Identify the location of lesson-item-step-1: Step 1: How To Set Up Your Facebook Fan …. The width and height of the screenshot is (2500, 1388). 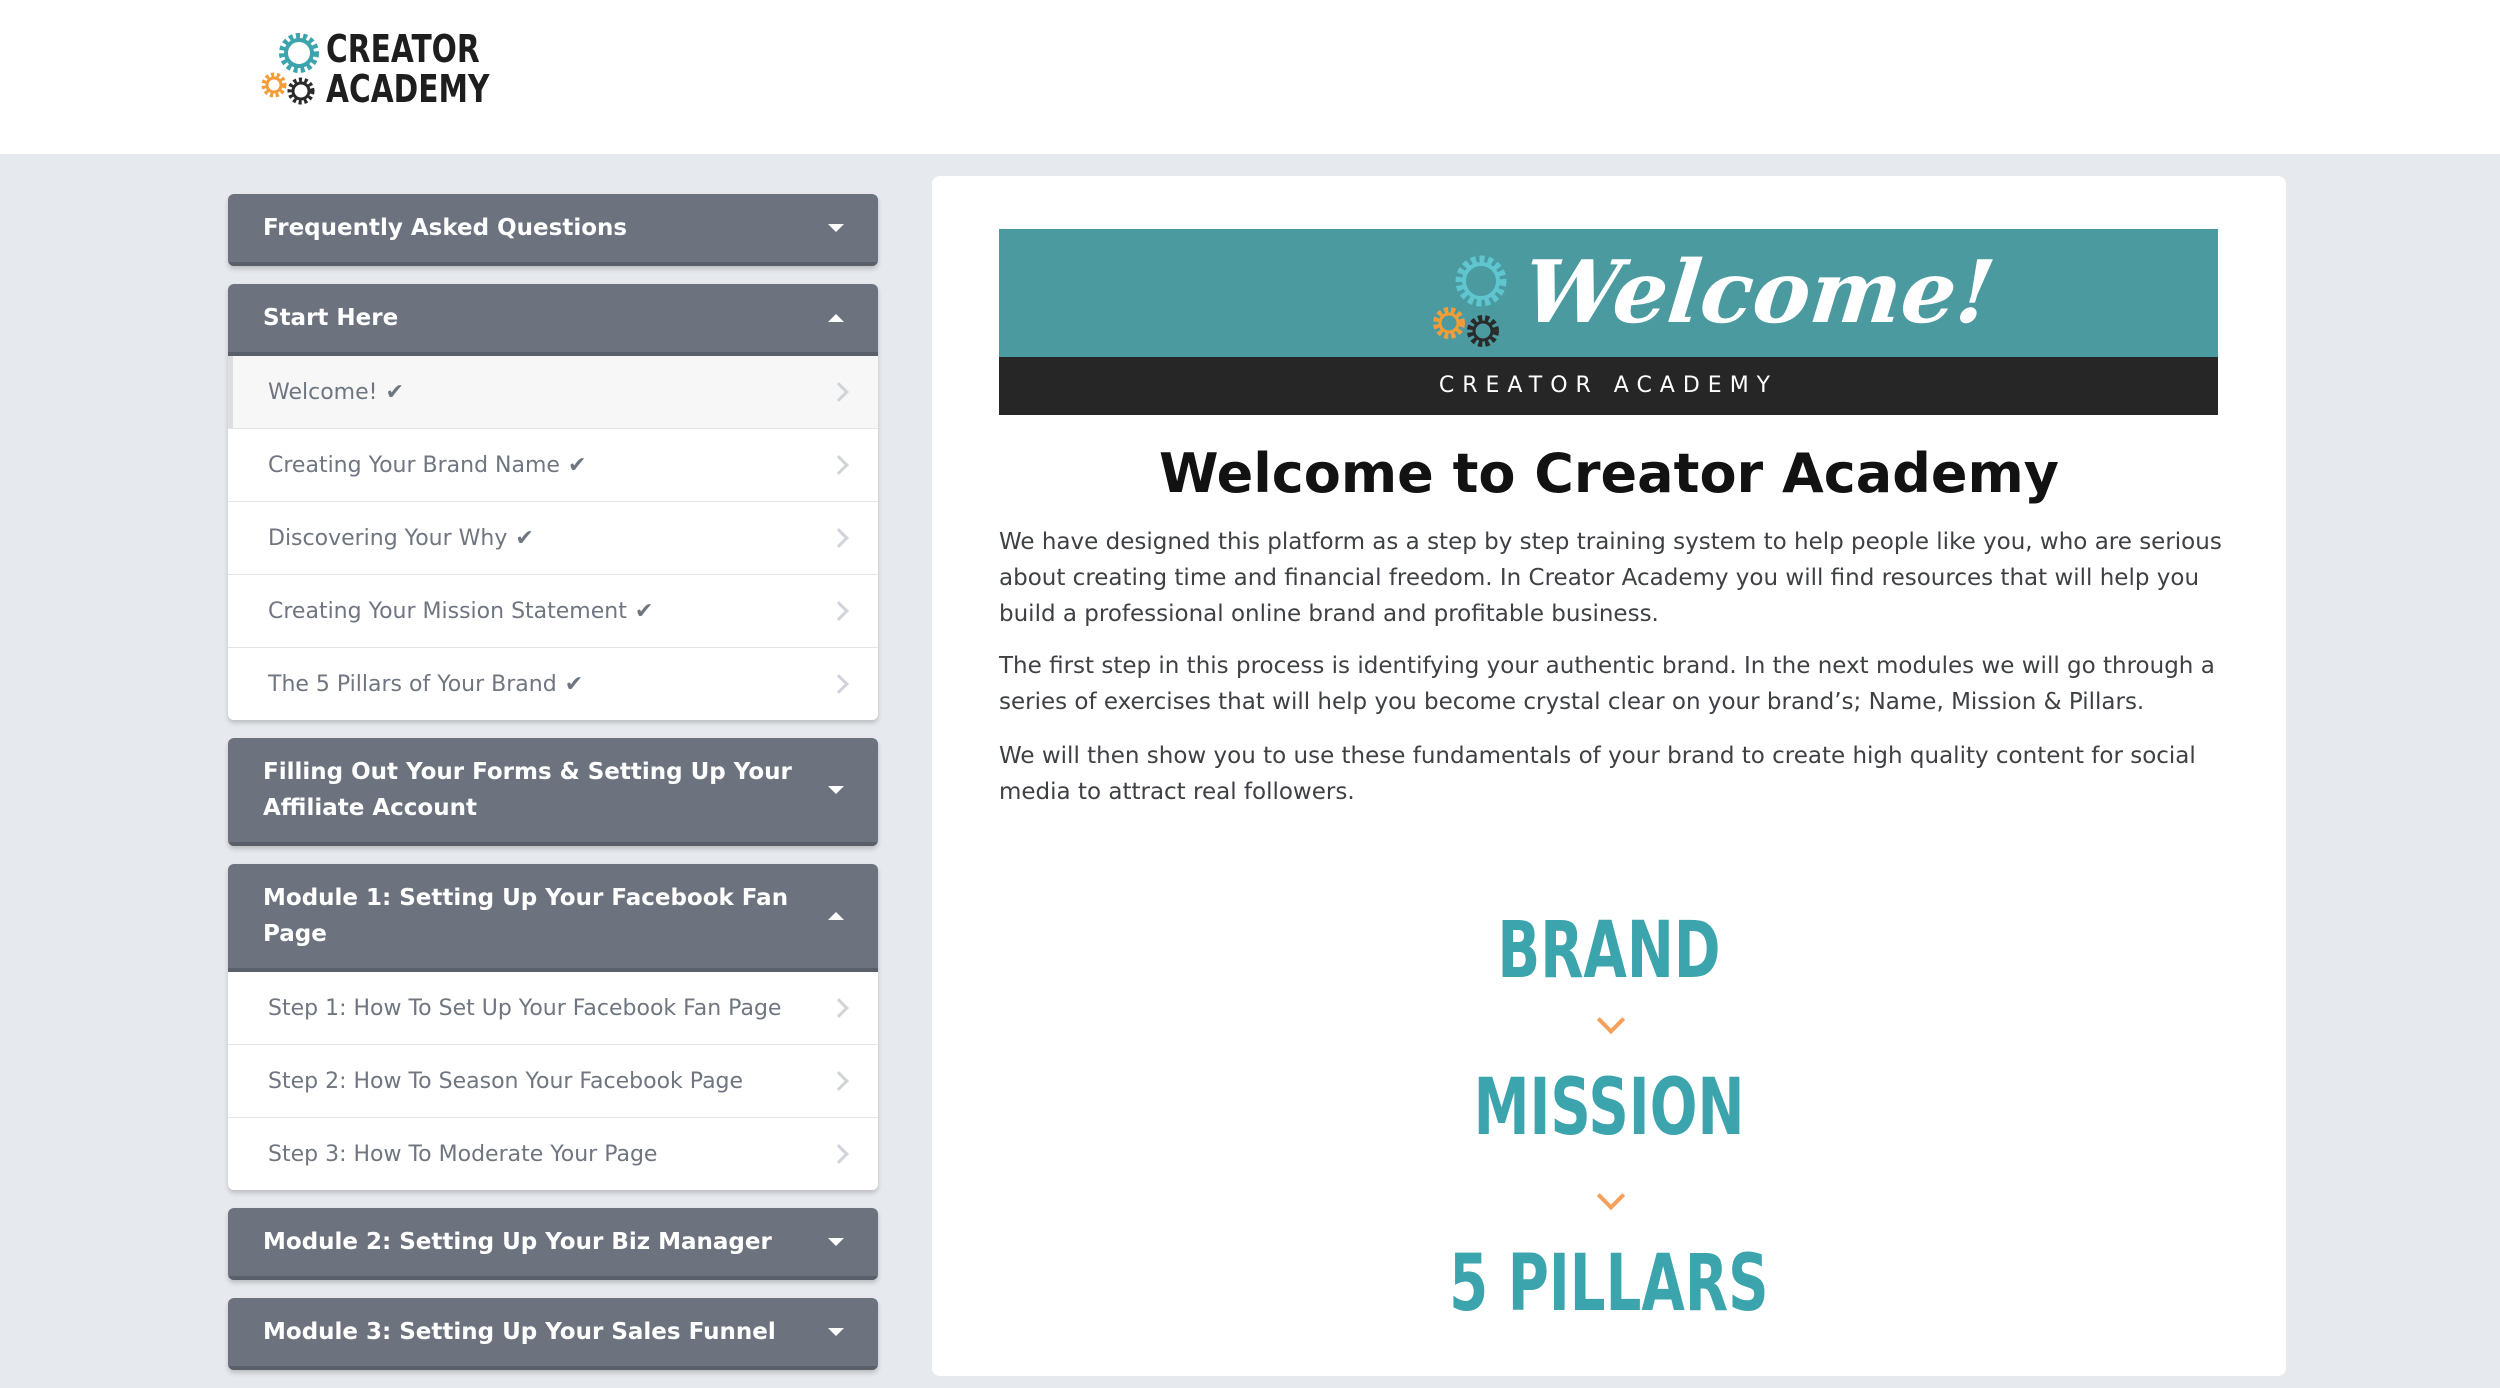
(553, 1008).